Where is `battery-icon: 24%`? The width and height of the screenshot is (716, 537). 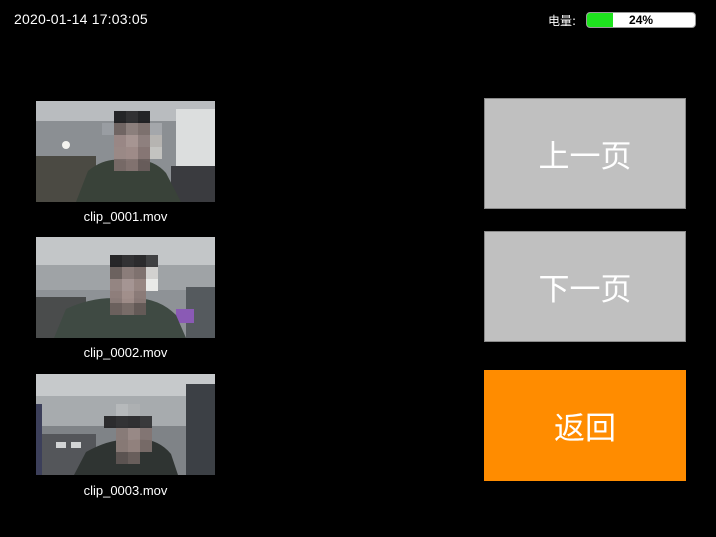 battery-icon: 24% is located at coordinates (641, 20).